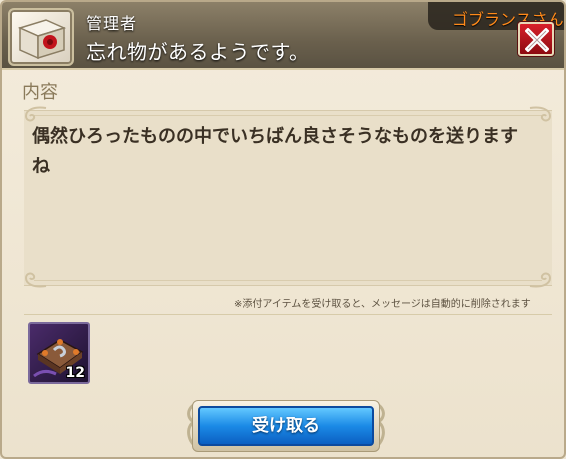 The image size is (566, 459). What do you see at coordinates (59, 353) in the screenshot?
I see `attachment-item-slot: 12` at bounding box center [59, 353].